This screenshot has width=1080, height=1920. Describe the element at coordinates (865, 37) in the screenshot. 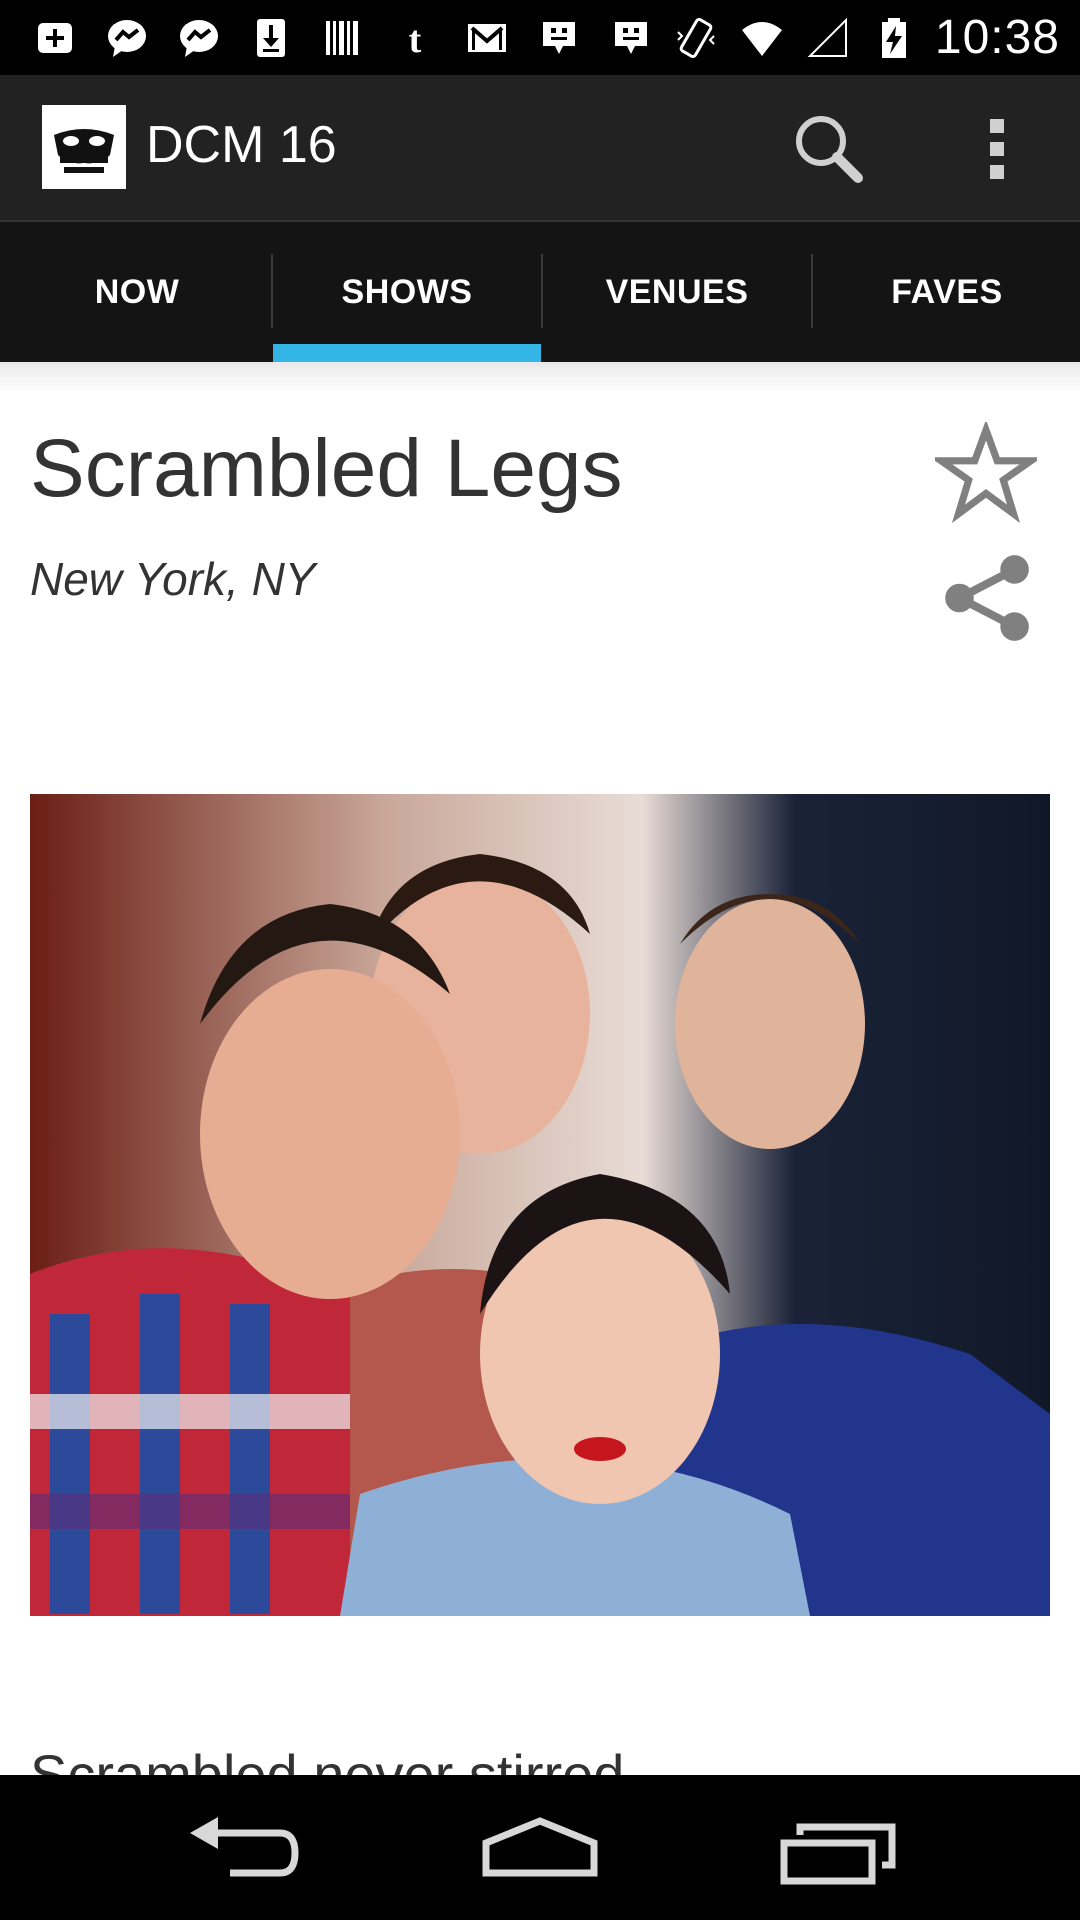

I see `system-icons: 10:38` at that location.